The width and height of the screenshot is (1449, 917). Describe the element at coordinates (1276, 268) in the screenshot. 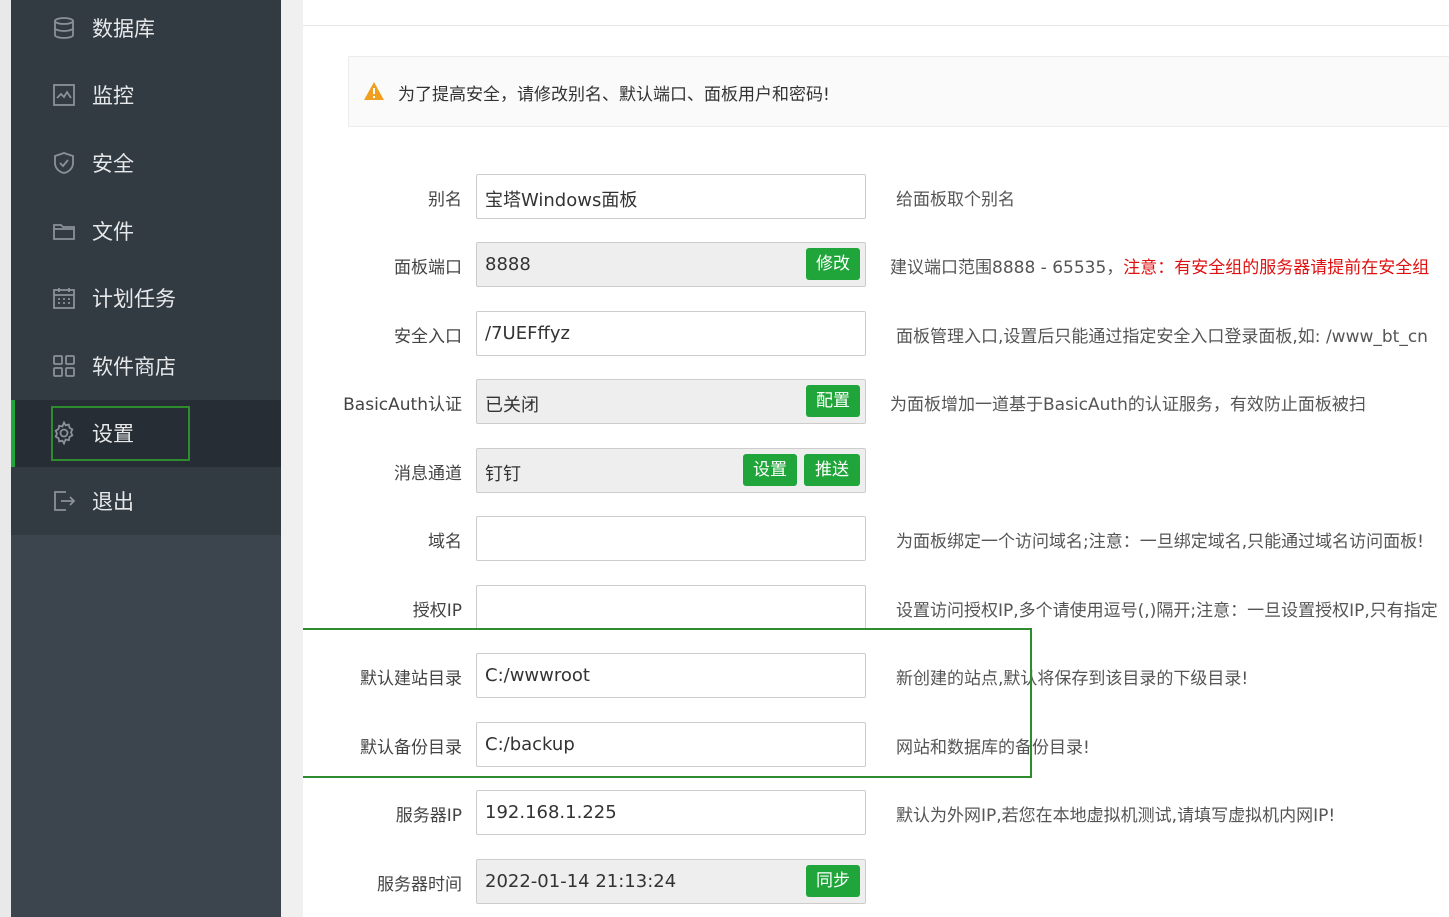

I see `field-hint-warning: 注意：有安全组的服务器请提前在安全组` at that location.